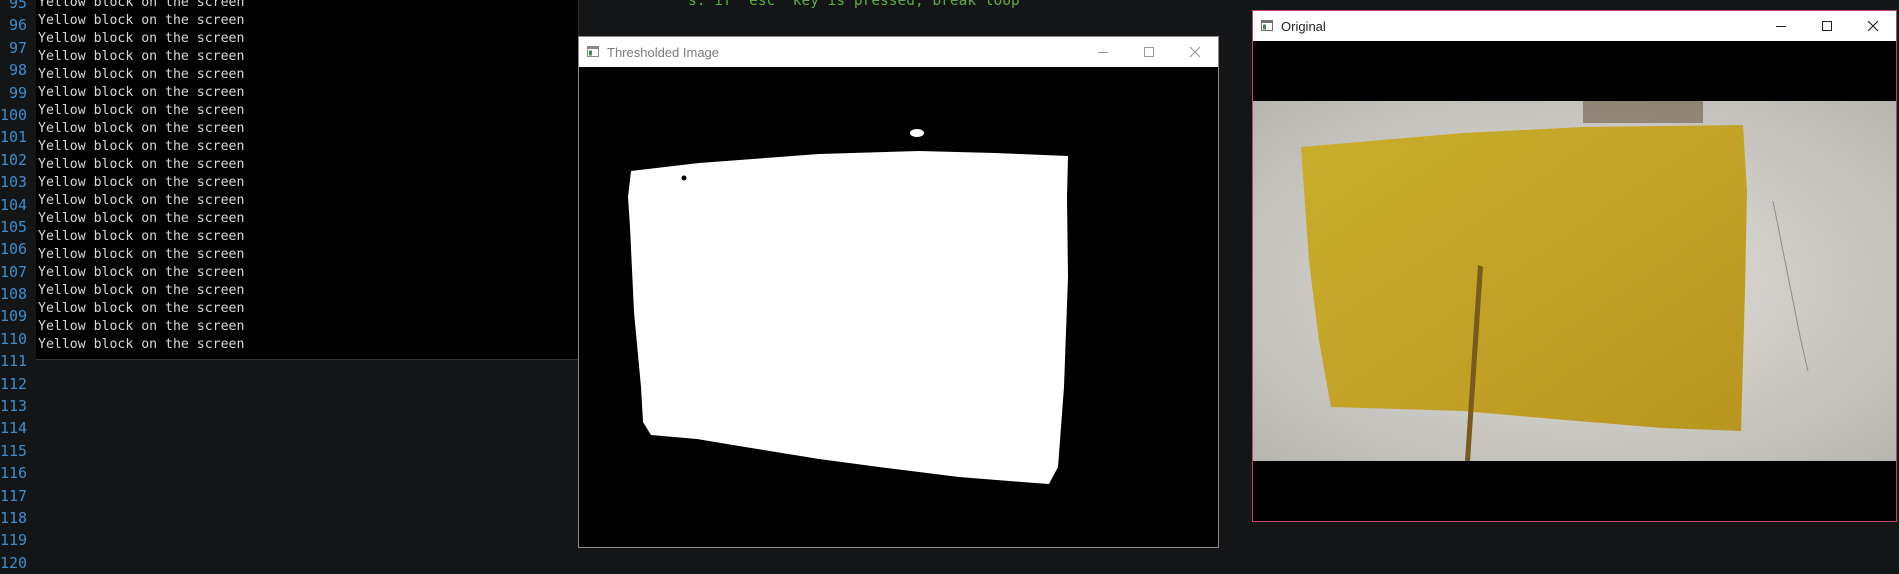 The image size is (1899, 574). I want to click on line-number: 119, so click(14, 540).